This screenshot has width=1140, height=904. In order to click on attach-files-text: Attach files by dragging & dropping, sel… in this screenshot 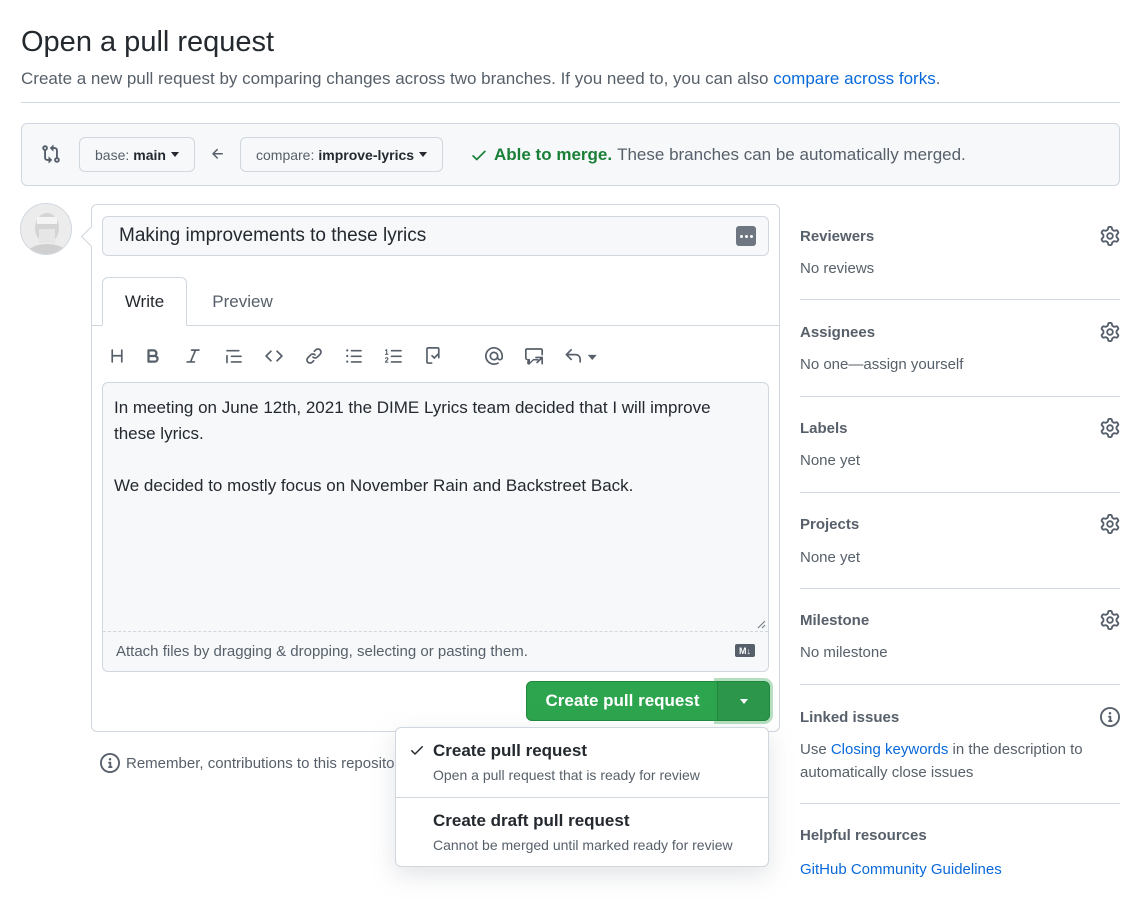, I will do `click(322, 651)`.